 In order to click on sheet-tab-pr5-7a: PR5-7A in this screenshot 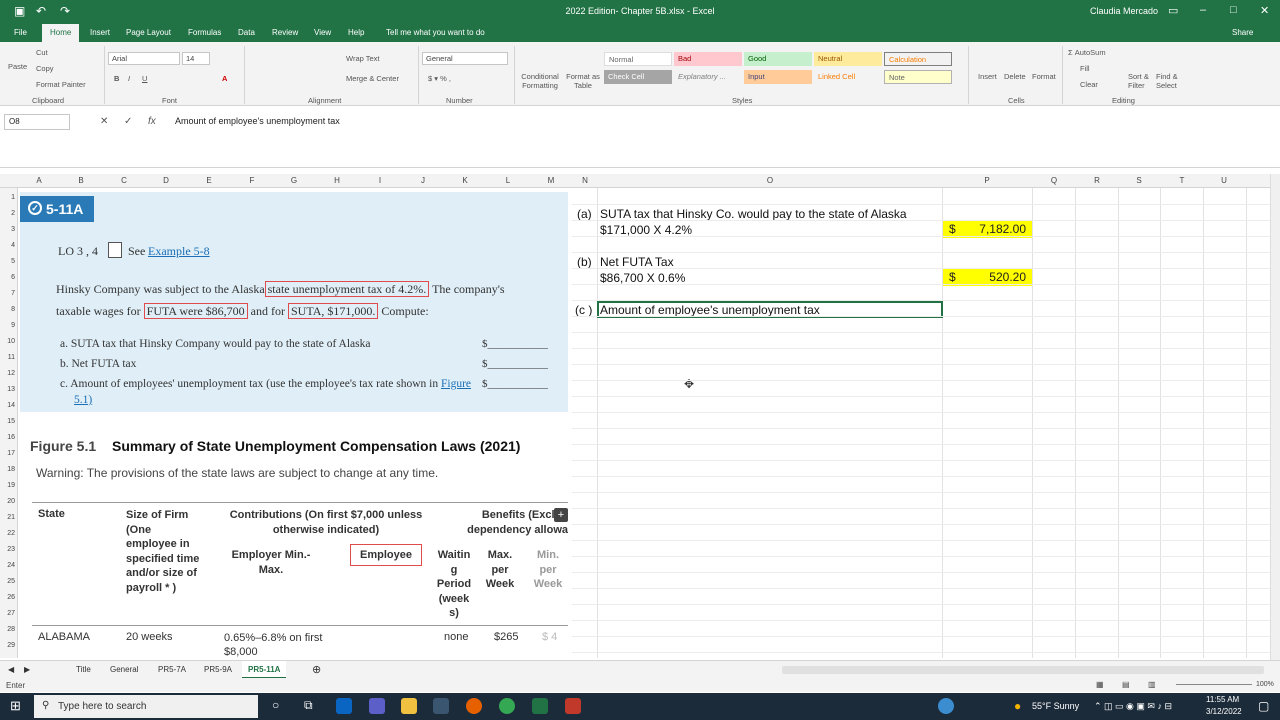, I will do `click(172, 669)`.